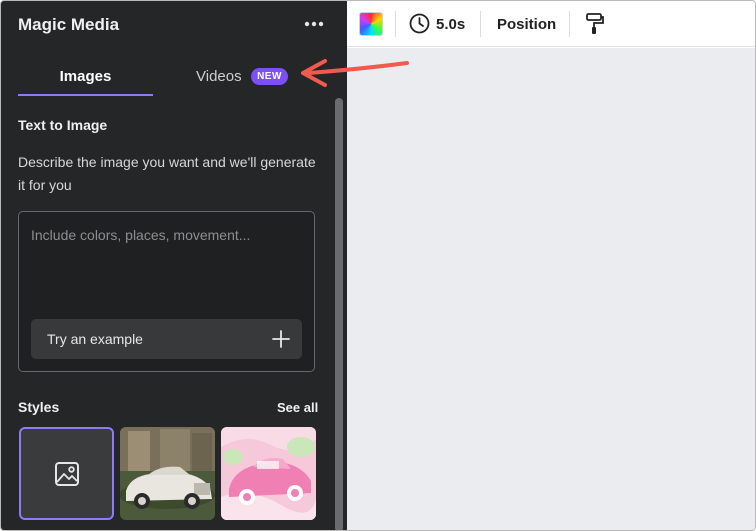 This screenshot has width=756, height=531. I want to click on position-button: Position, so click(526, 24).